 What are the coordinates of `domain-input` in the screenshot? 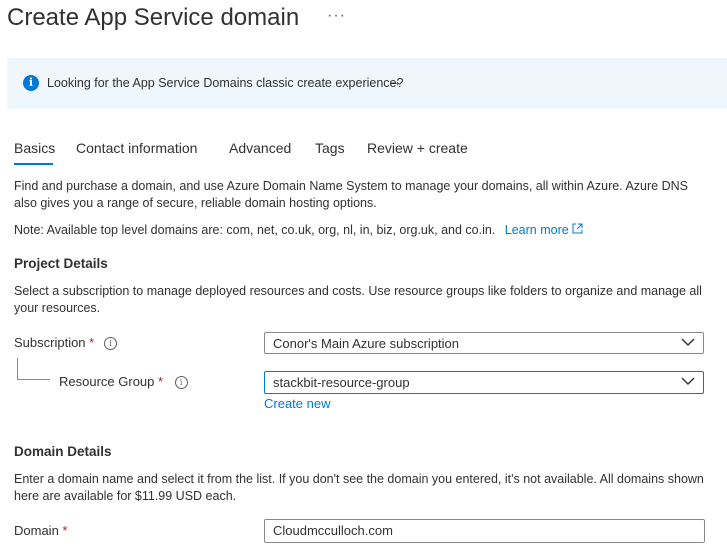 It's located at (483, 530).